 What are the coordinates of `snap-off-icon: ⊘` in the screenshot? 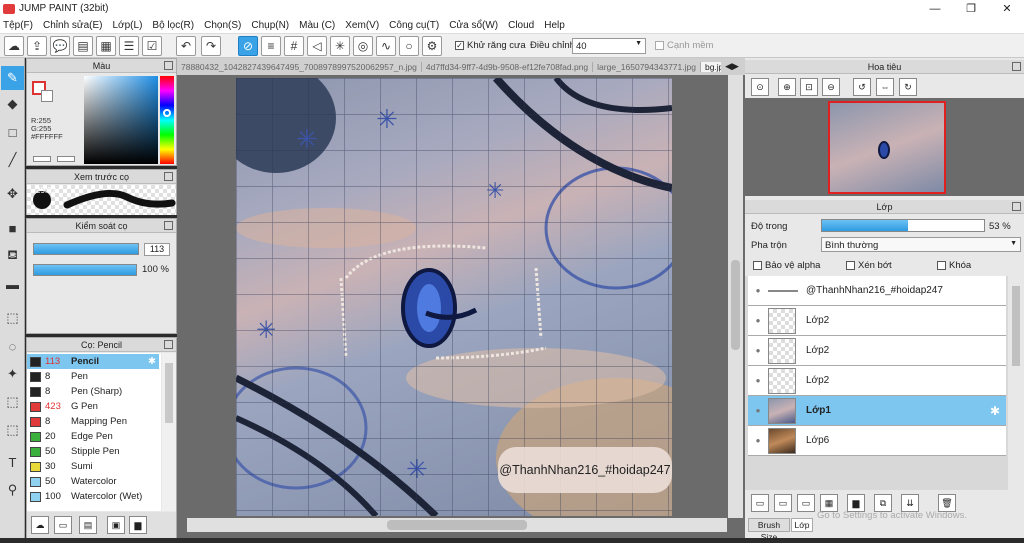 It's located at (248, 46).